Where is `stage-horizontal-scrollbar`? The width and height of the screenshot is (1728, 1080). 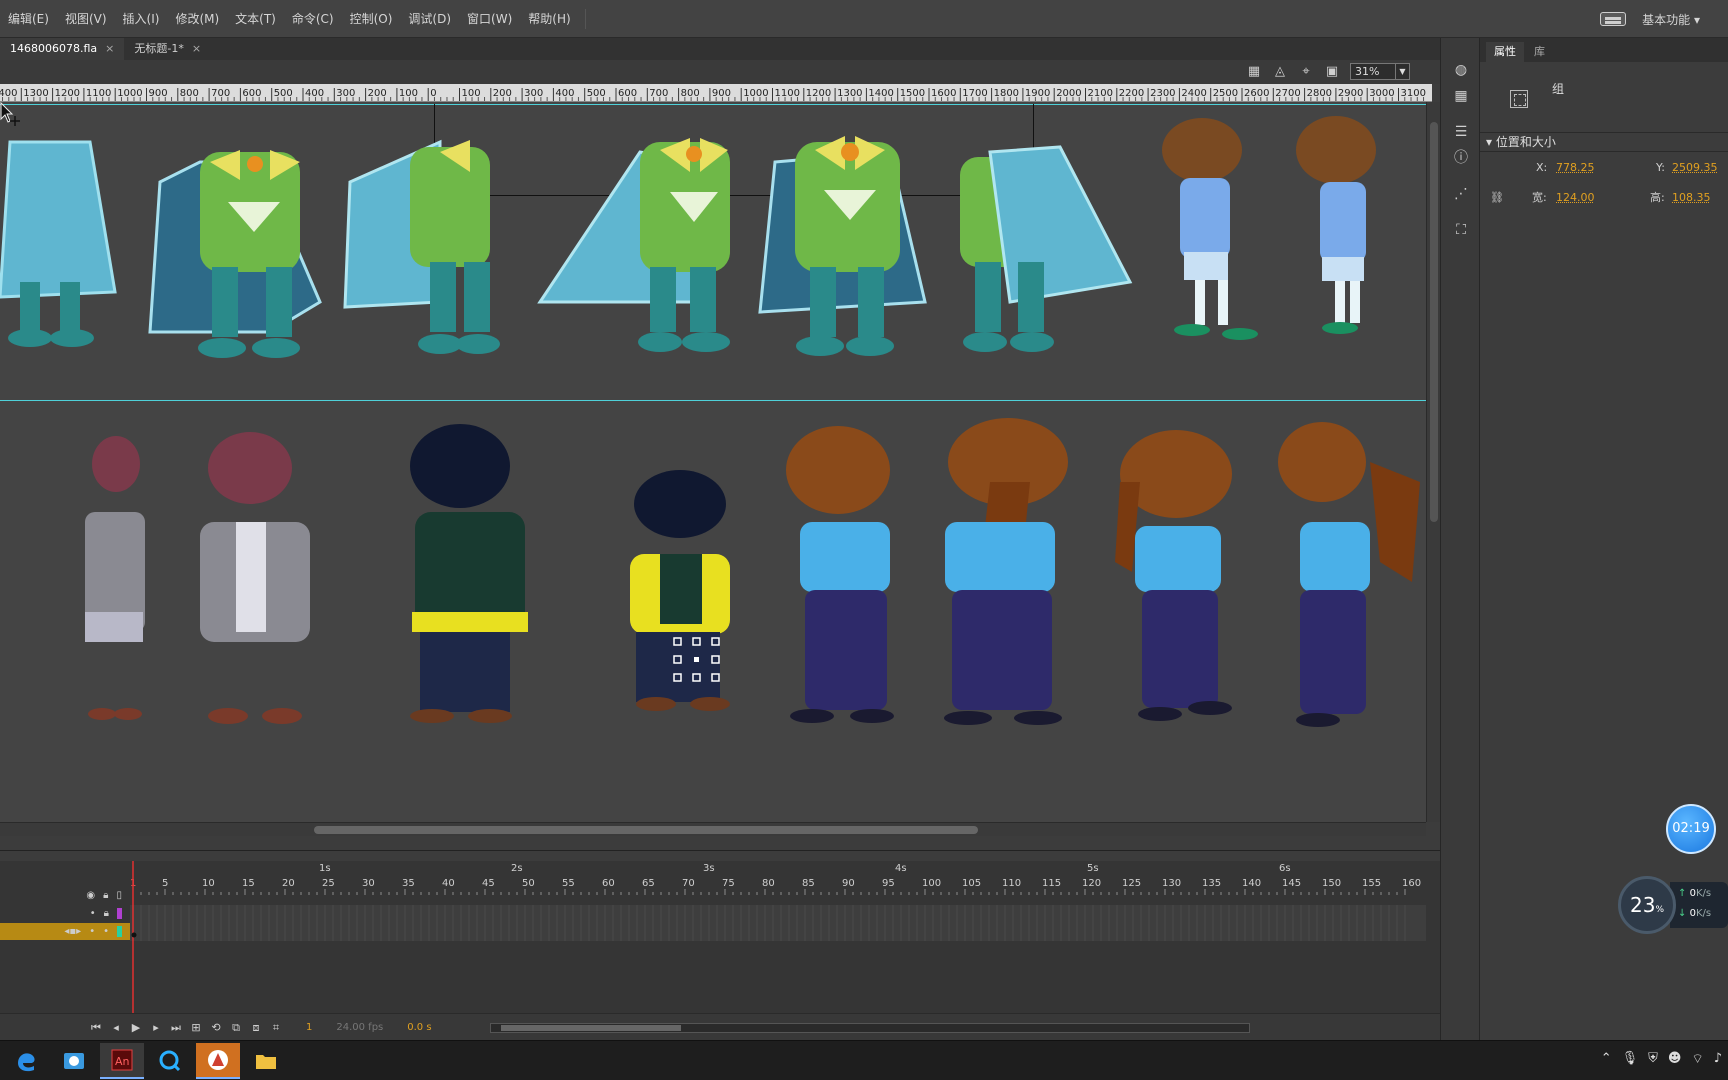 stage-horizontal-scrollbar is located at coordinates (713, 829).